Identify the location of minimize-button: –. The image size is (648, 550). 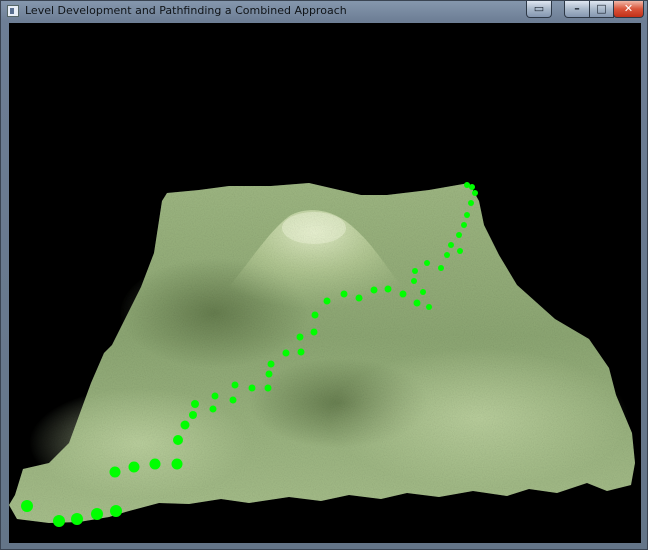
(577, 9).